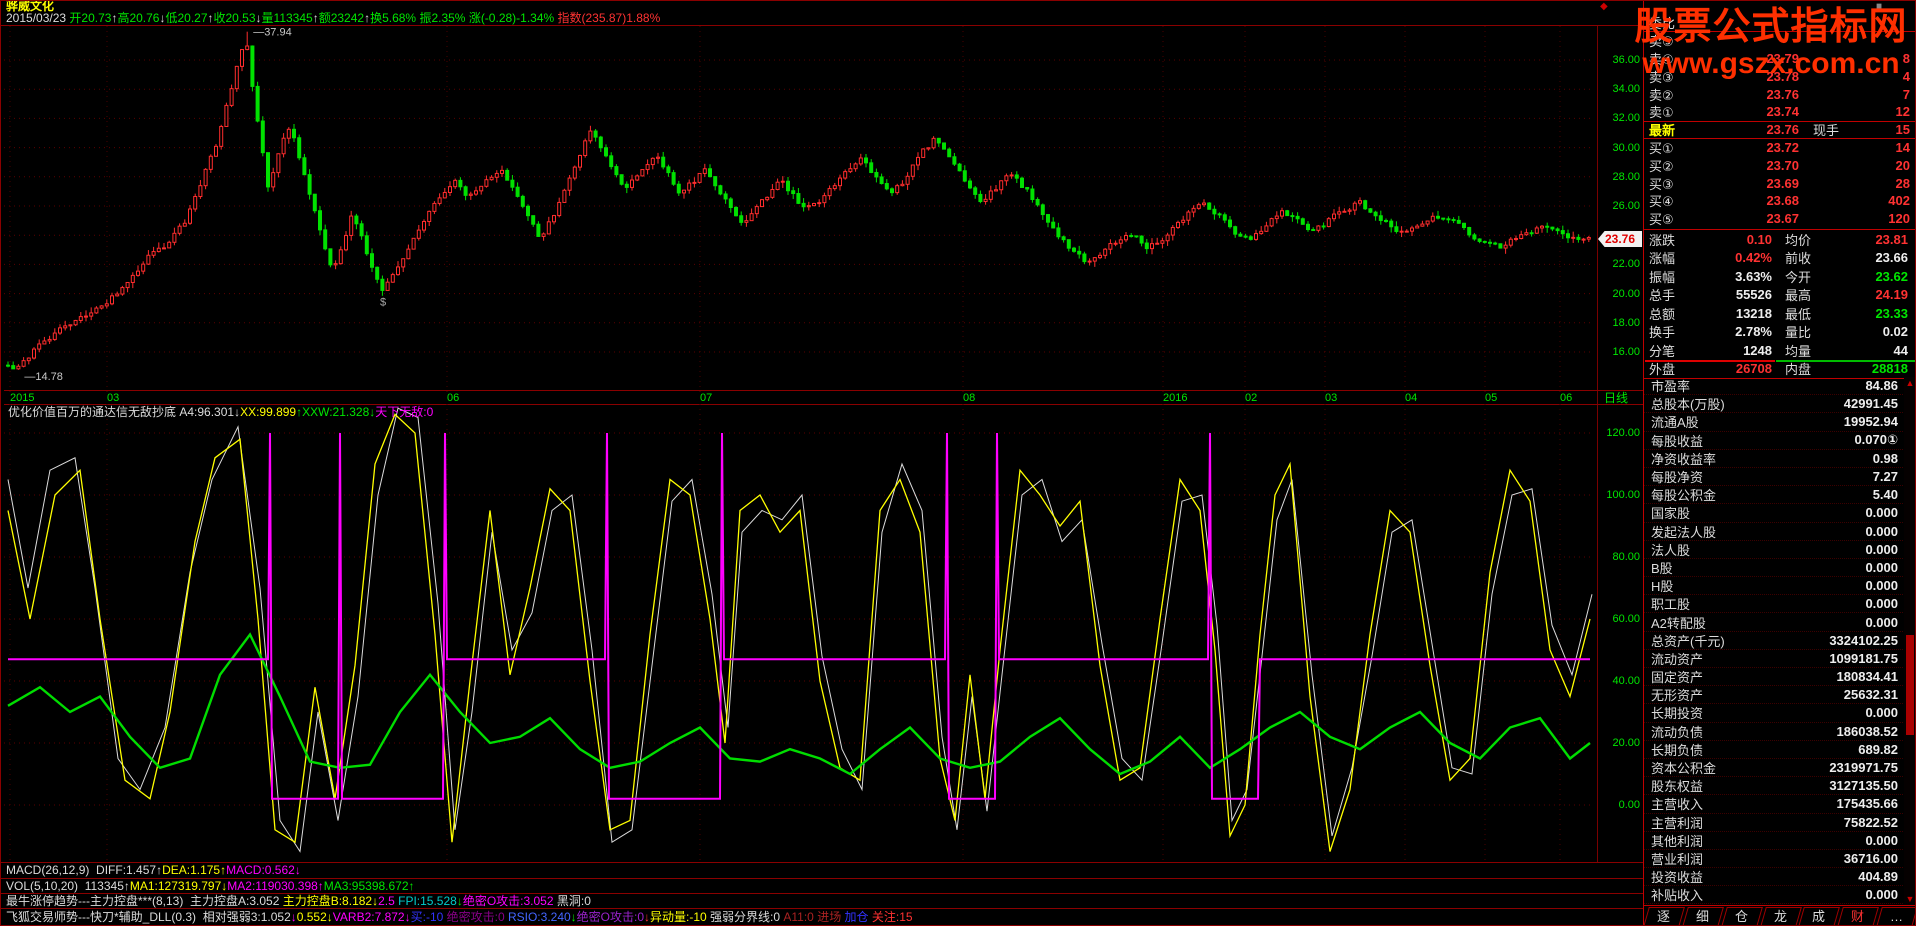 This screenshot has width=1916, height=926. Describe the element at coordinates (680, 917) in the screenshot. I see `status-segment: 异动量:-10` at that location.